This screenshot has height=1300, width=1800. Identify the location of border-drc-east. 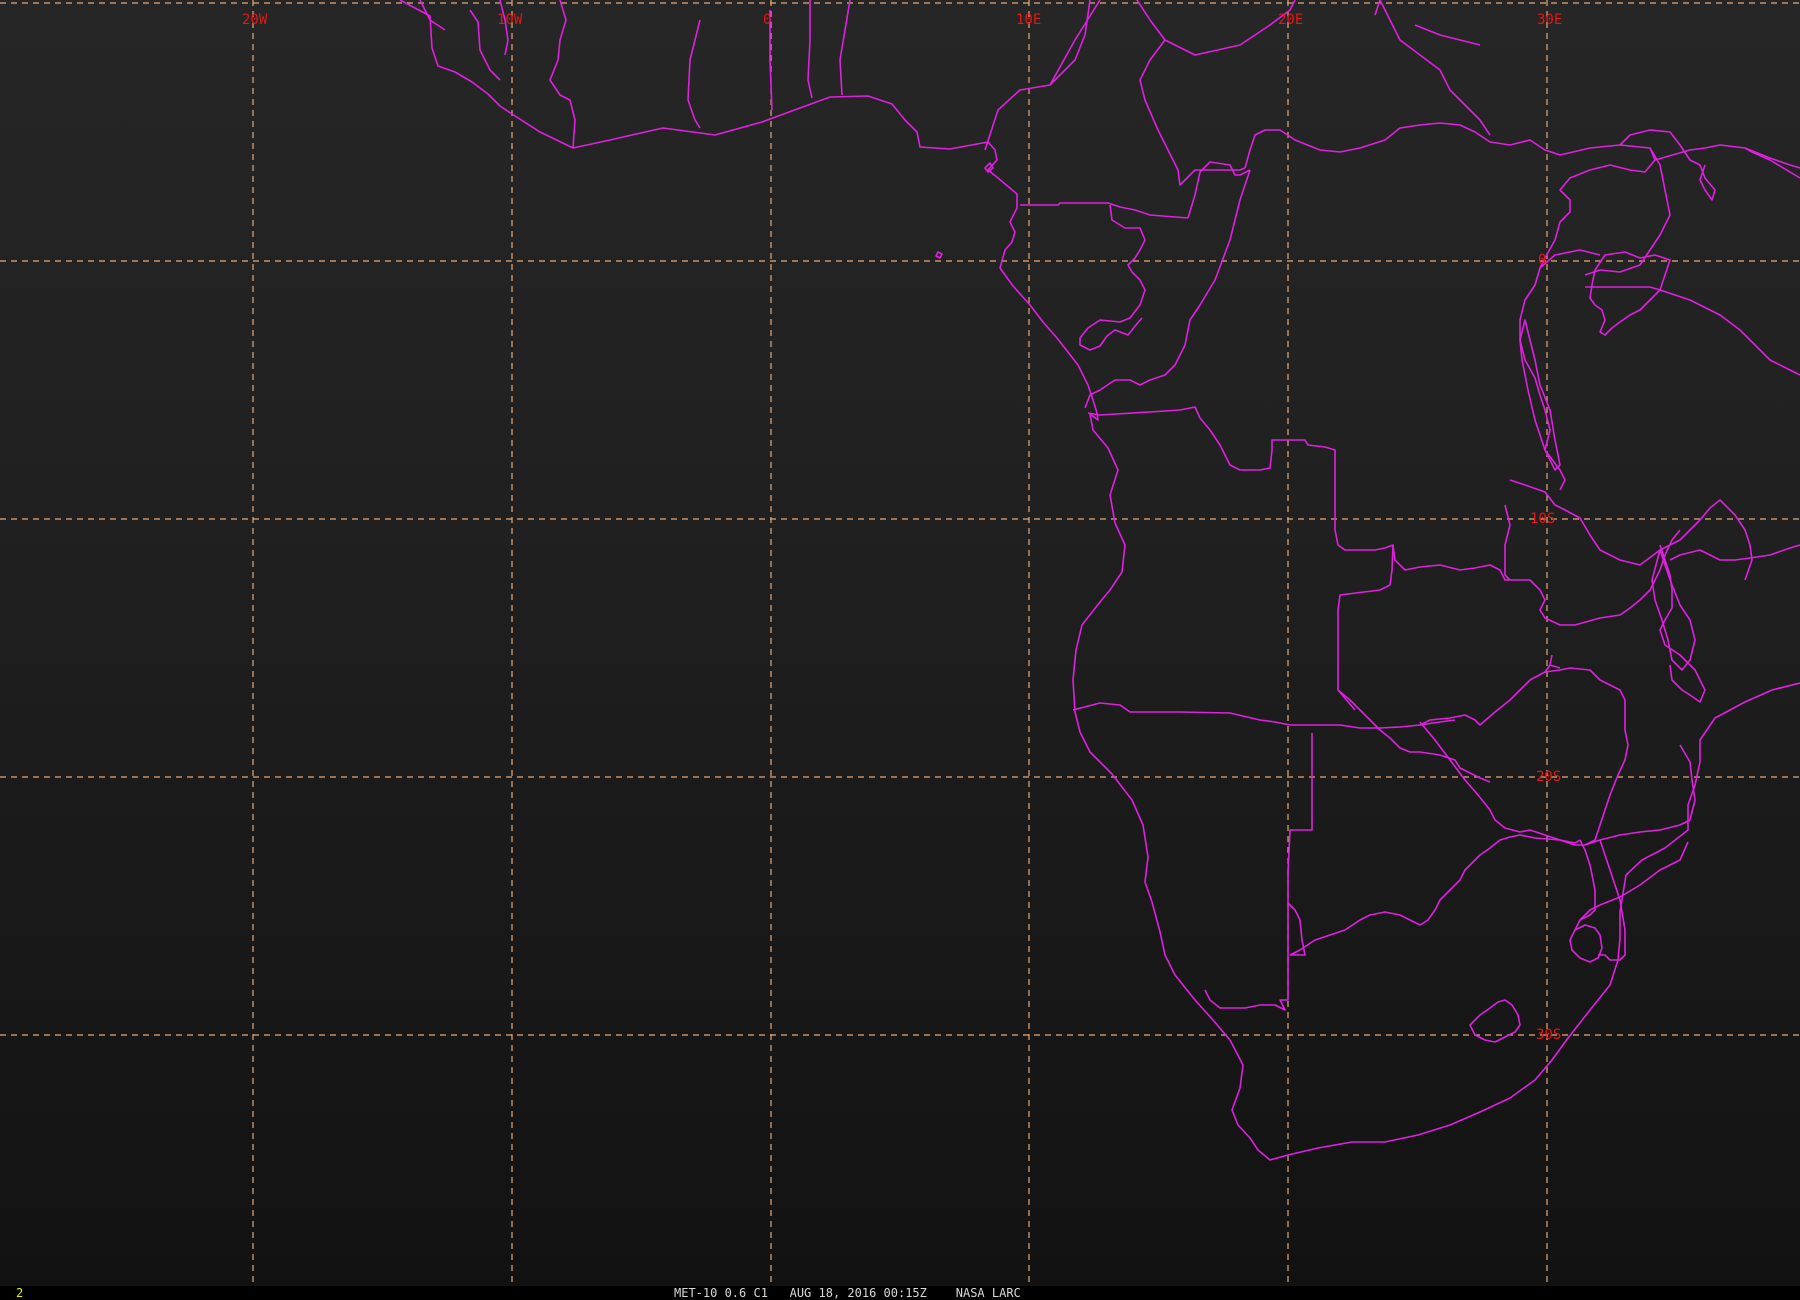
(1450, 306).